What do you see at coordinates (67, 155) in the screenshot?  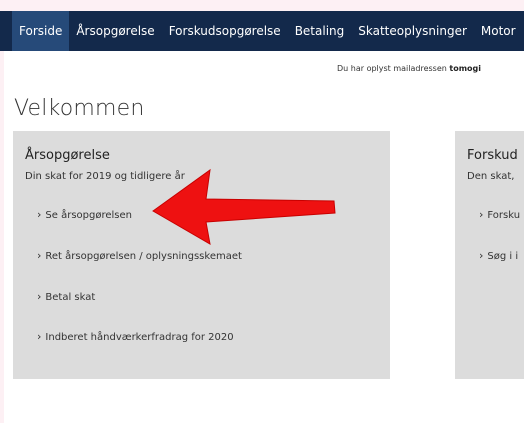 I see `card-title: Årsopgørelse` at bounding box center [67, 155].